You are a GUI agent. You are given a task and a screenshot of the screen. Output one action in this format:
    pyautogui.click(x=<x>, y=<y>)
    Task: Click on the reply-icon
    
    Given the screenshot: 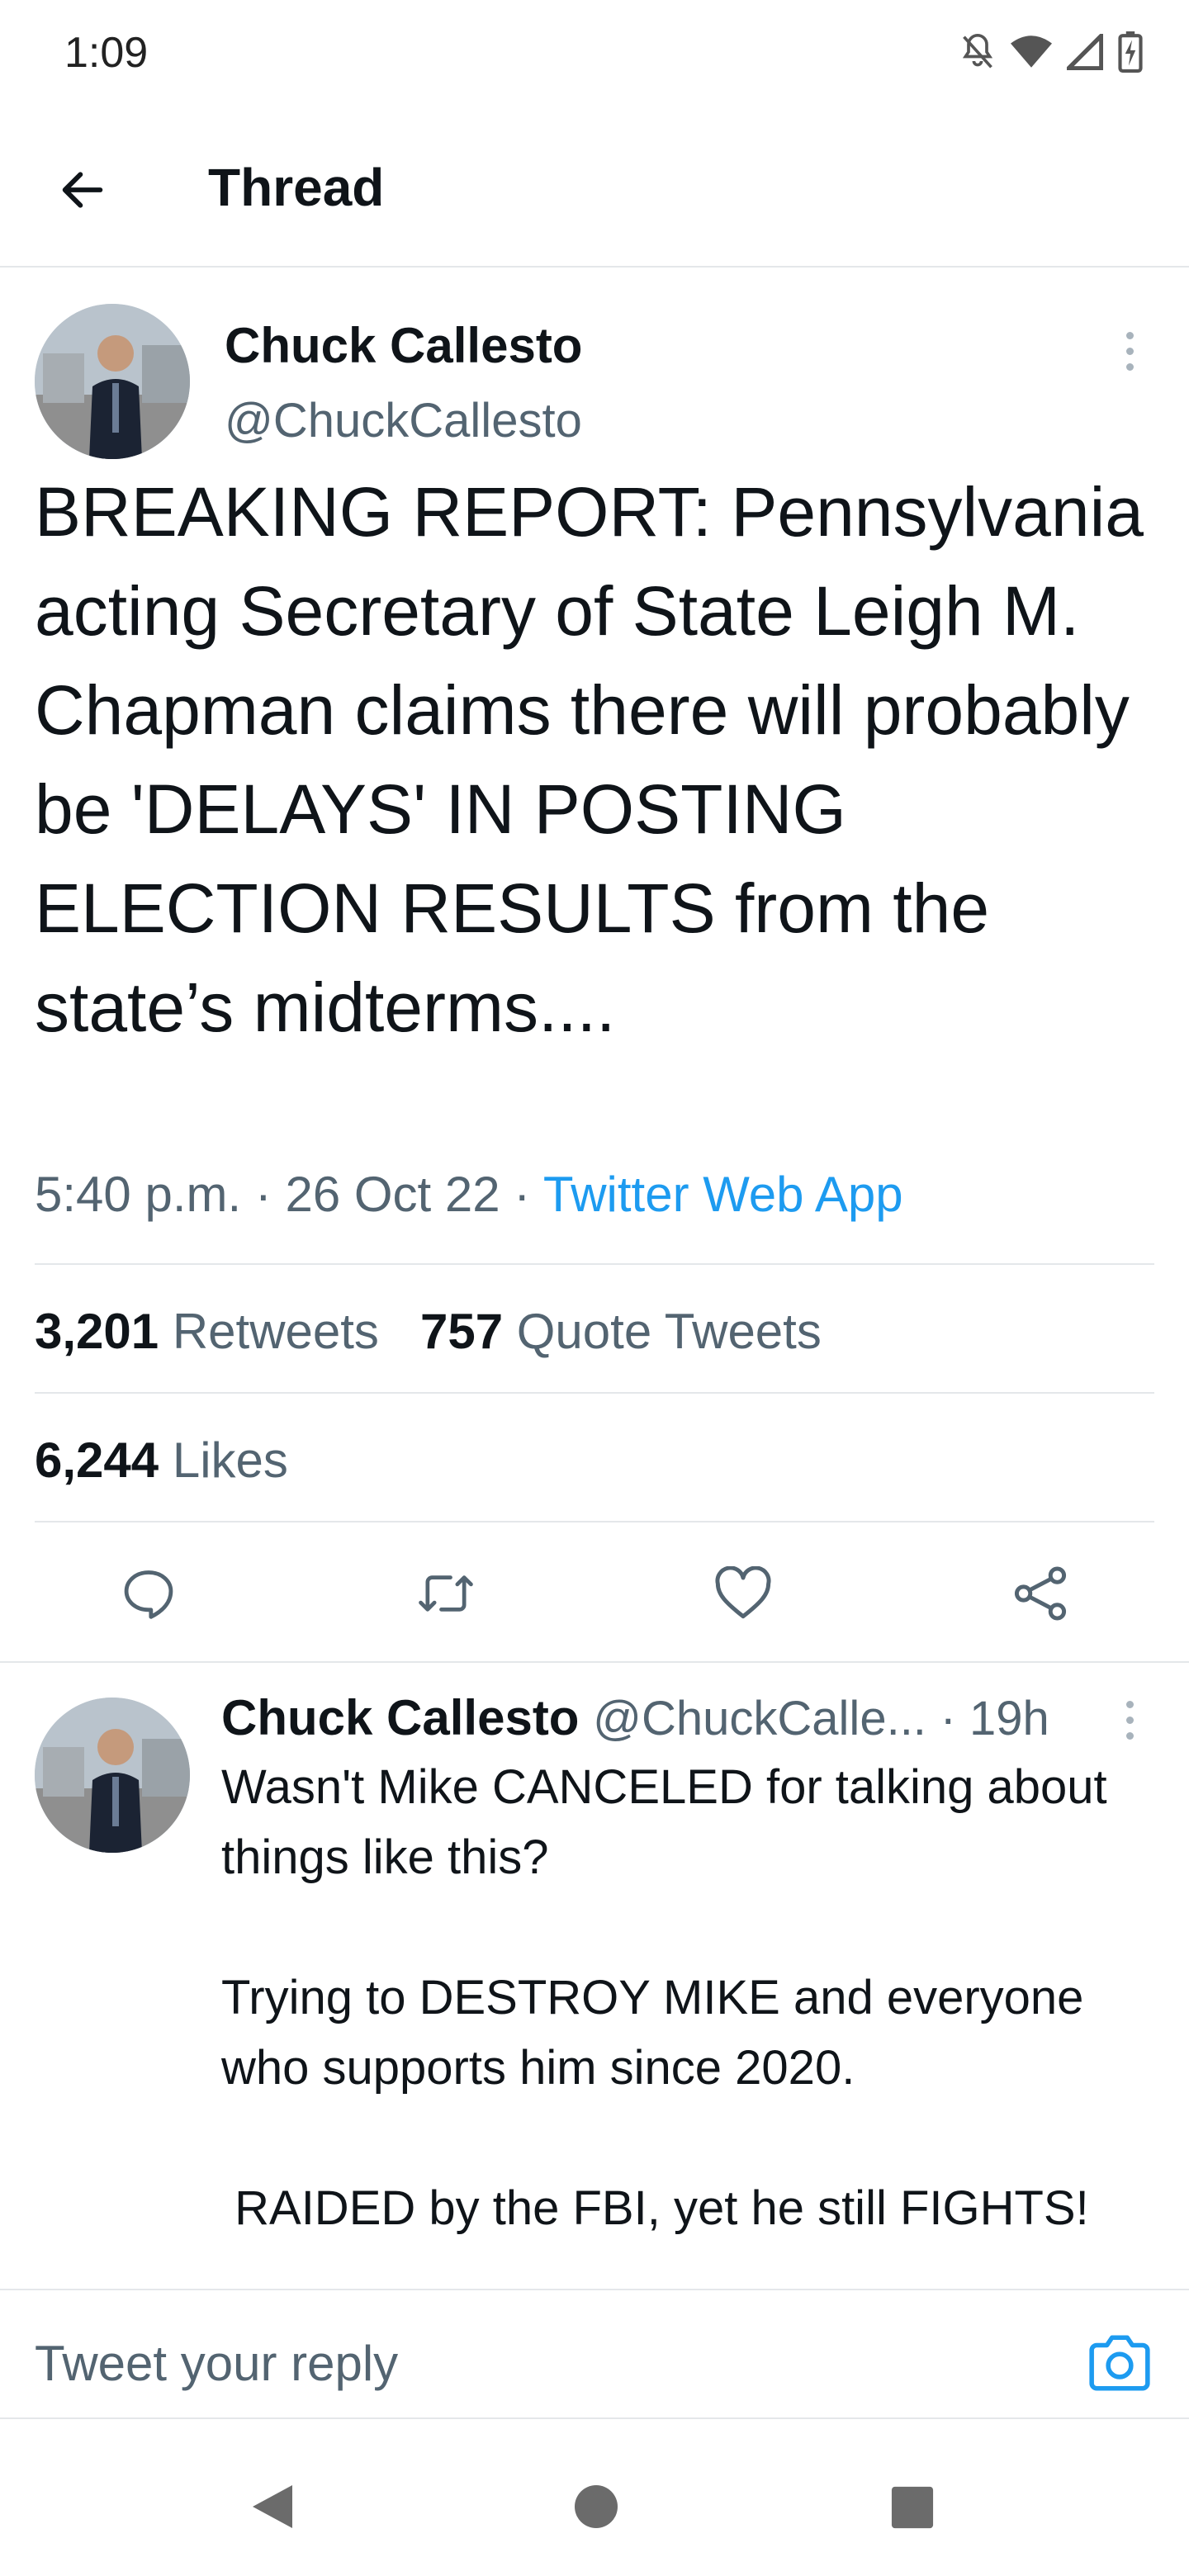 What is the action you would take?
    pyautogui.click(x=148, y=1594)
    